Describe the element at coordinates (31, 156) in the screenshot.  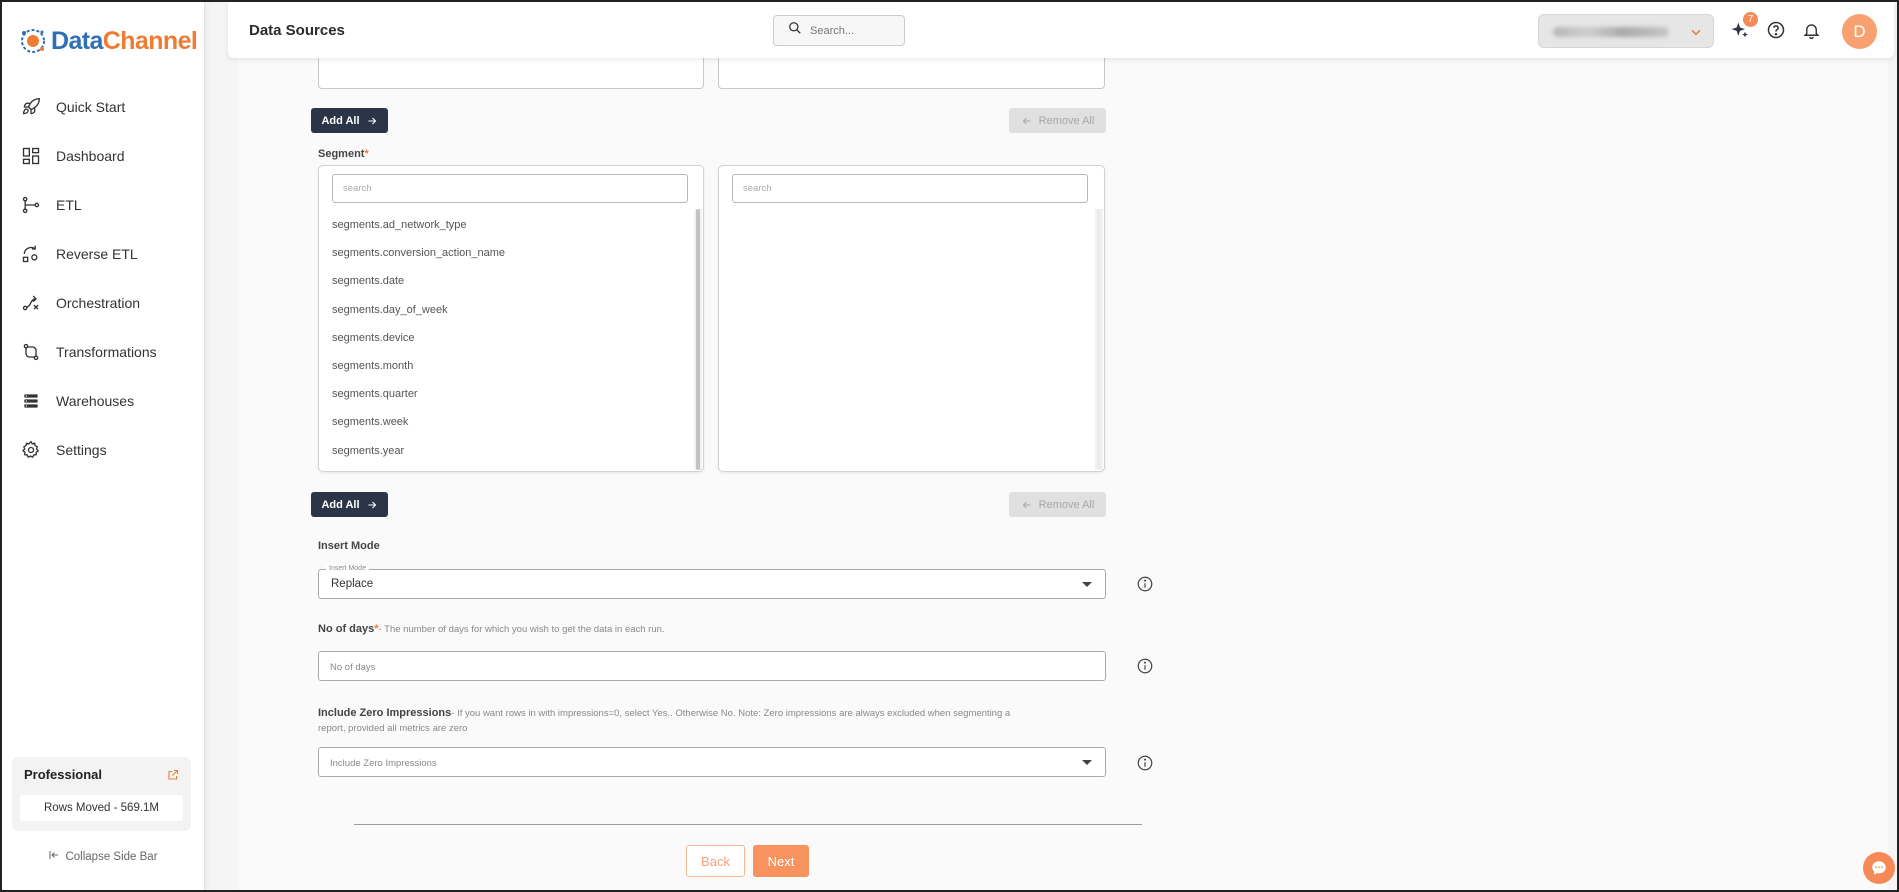
I see `dashboard-icon` at that location.